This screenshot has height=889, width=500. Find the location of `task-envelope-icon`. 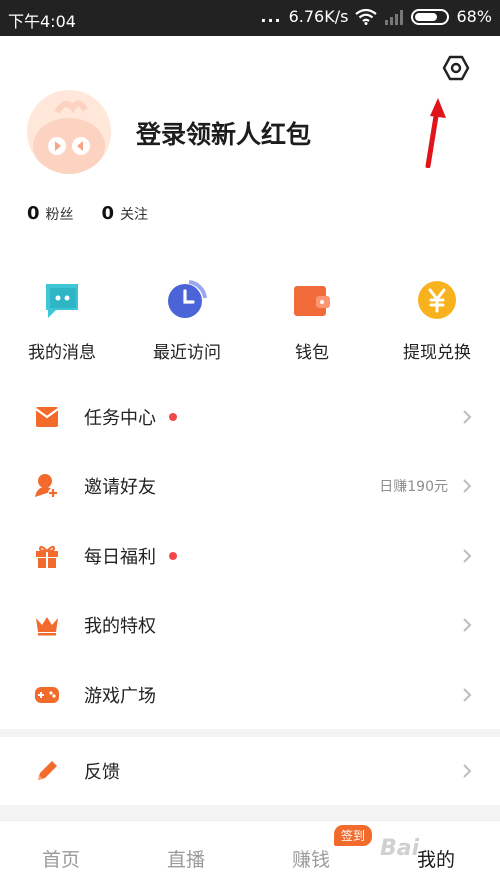

task-envelope-icon is located at coordinates (47, 417).